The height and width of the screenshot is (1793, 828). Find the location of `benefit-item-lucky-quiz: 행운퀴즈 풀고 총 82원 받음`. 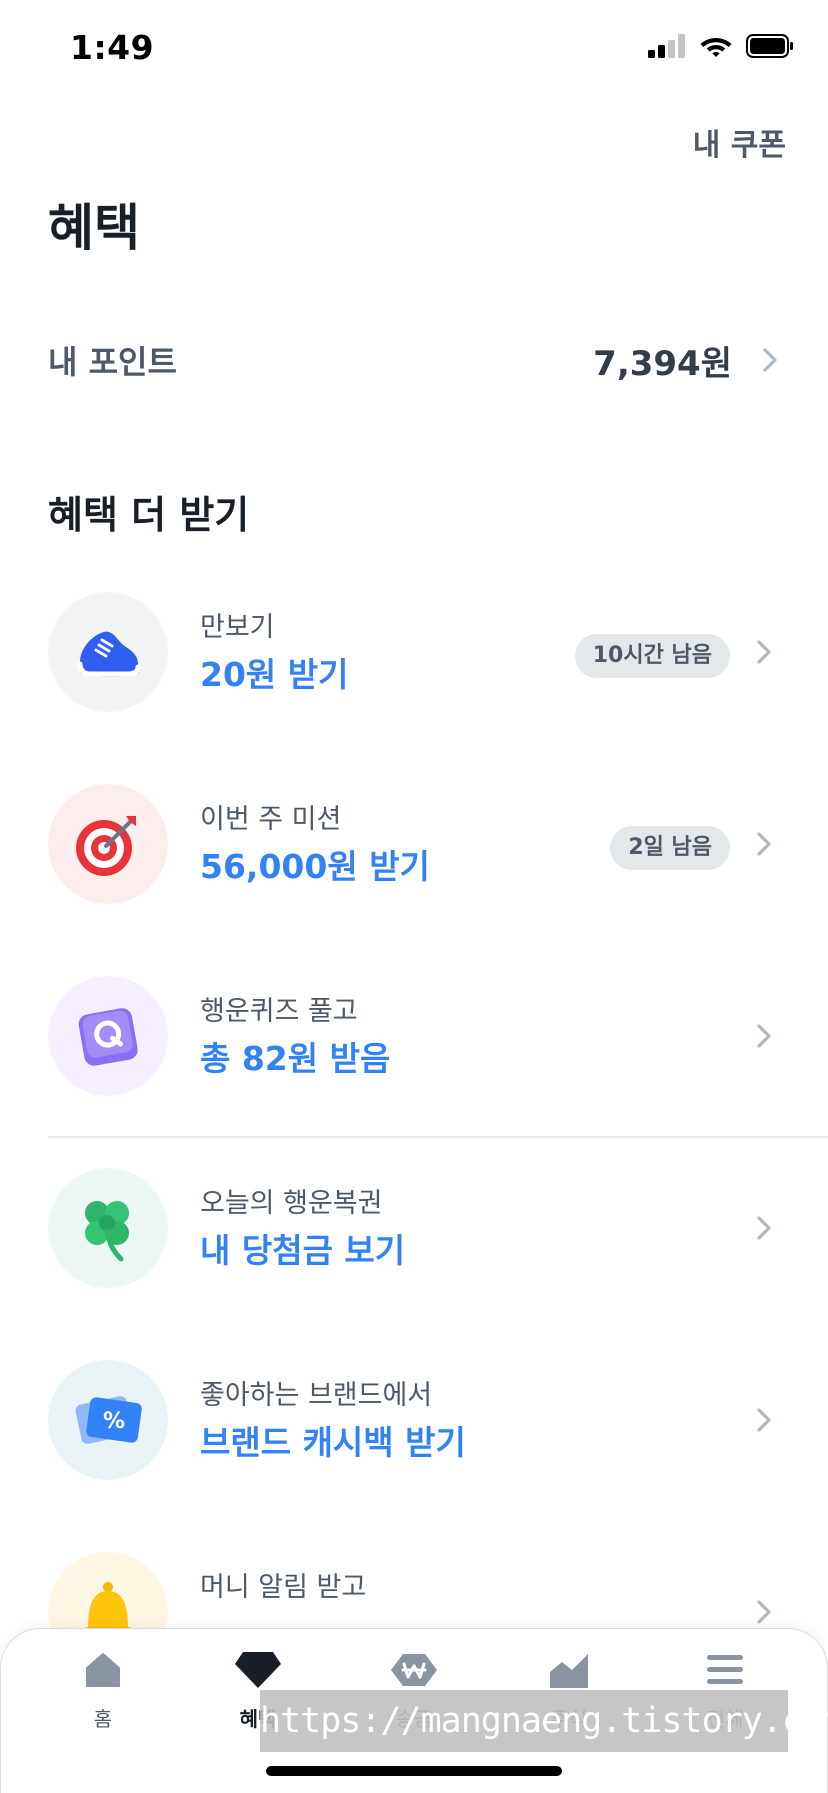

benefit-item-lucky-quiz: 행운퀴즈 풀고 총 82원 받음 is located at coordinates (414, 1072).